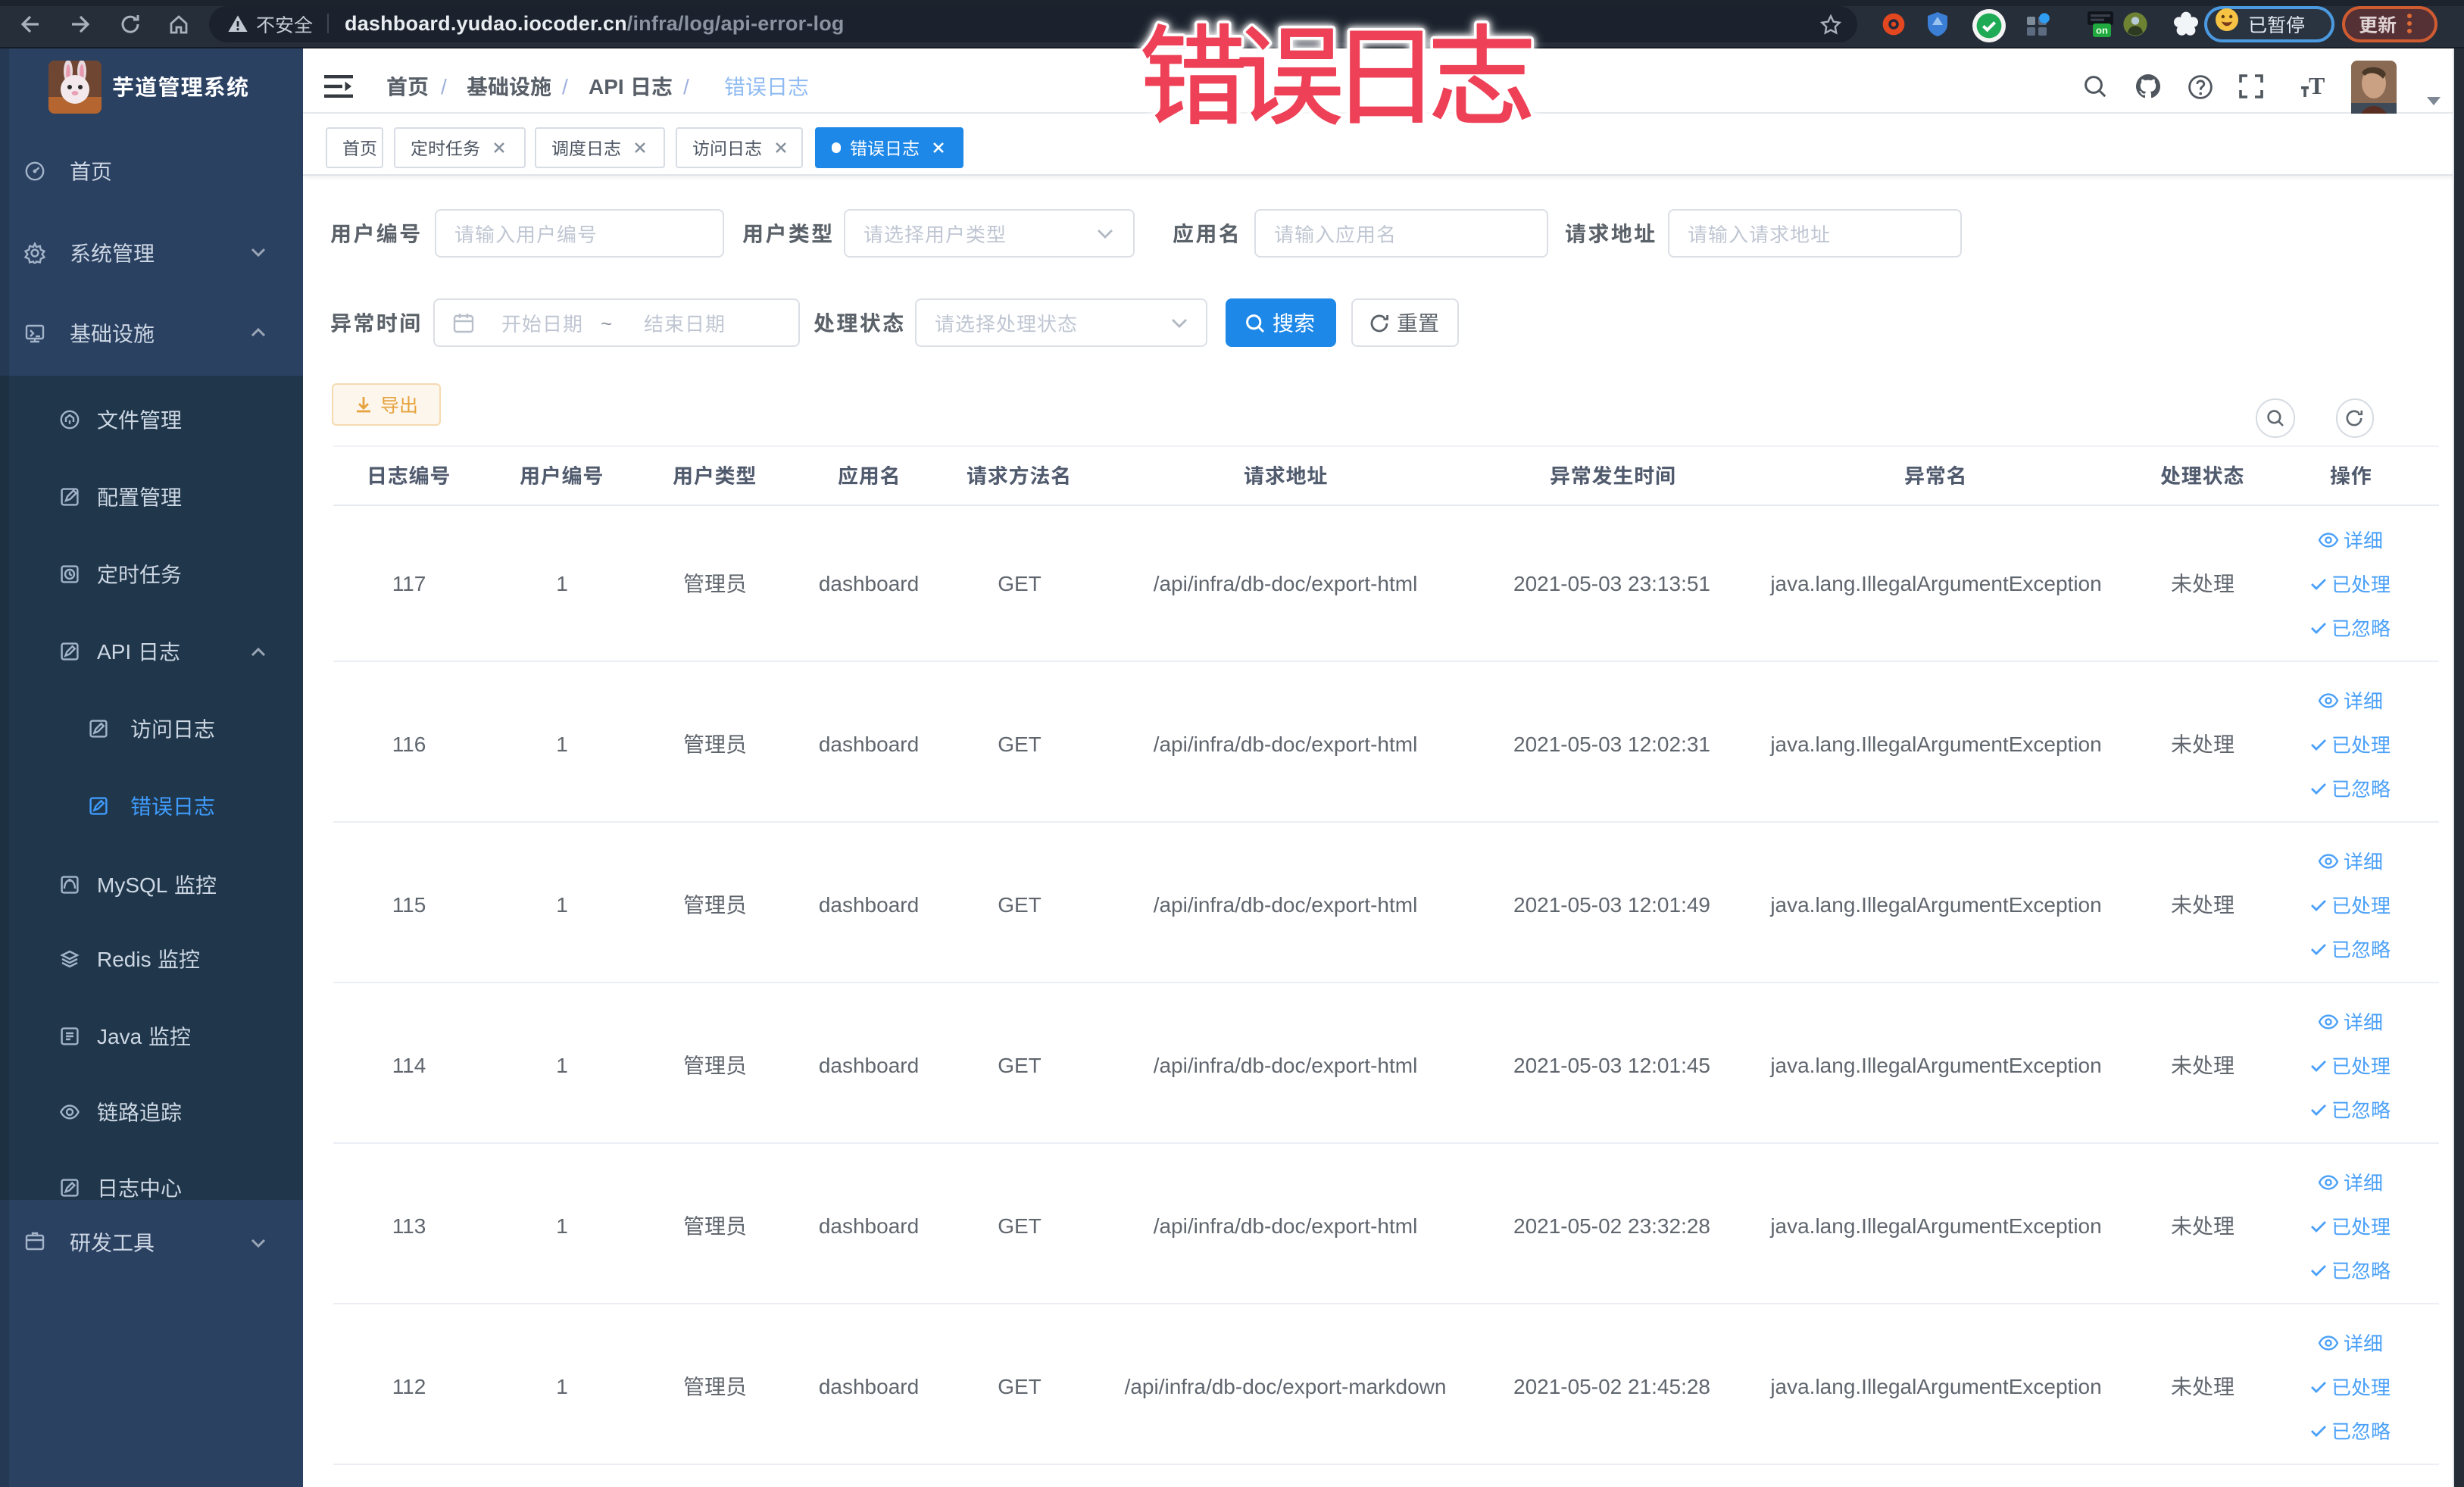 The width and height of the screenshot is (2464, 1487). What do you see at coordinates (2101, 30) in the screenshot?
I see `svg-text: on` at bounding box center [2101, 30].